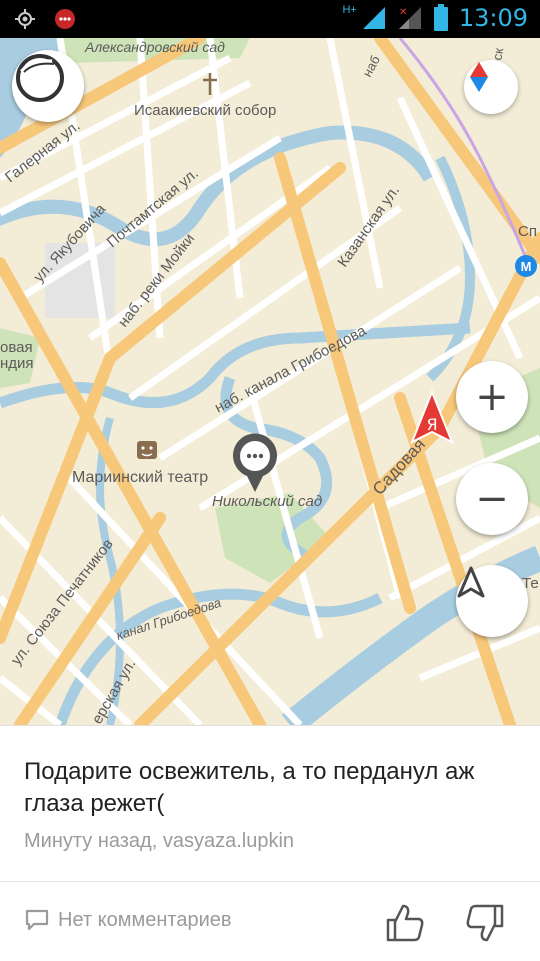 The image size is (540, 961). What do you see at coordinates (349, 10) in the screenshot?
I see `network-hplus-icon: H+` at bounding box center [349, 10].